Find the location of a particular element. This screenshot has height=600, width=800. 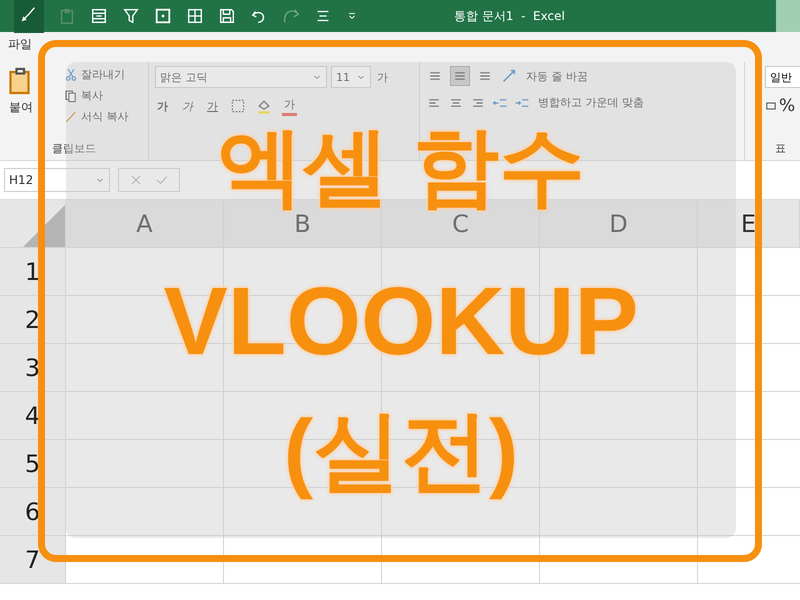

format-painter-button: 서식 복사 is located at coordinates (96, 116).